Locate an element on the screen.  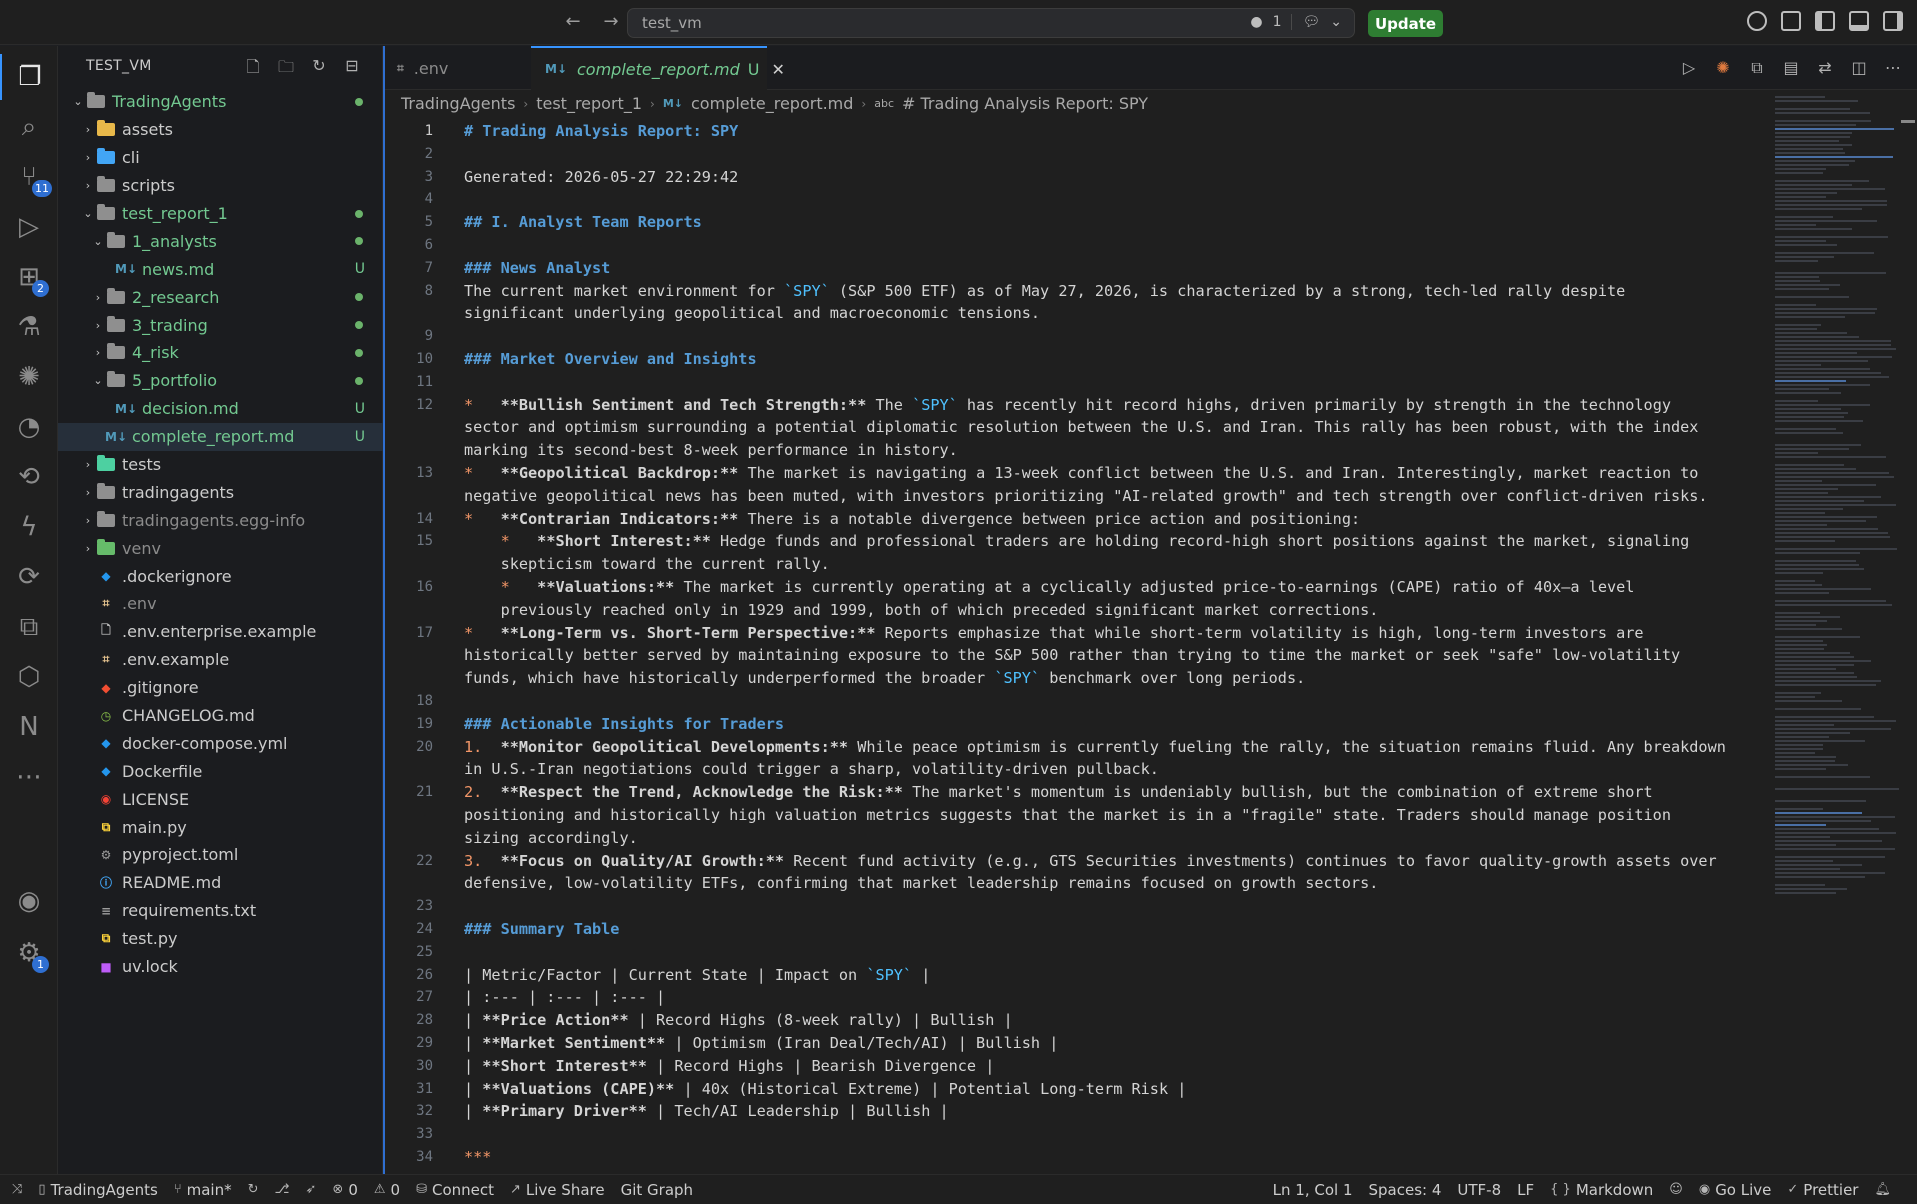
copilot-title-icon is located at coordinates (1757, 21).